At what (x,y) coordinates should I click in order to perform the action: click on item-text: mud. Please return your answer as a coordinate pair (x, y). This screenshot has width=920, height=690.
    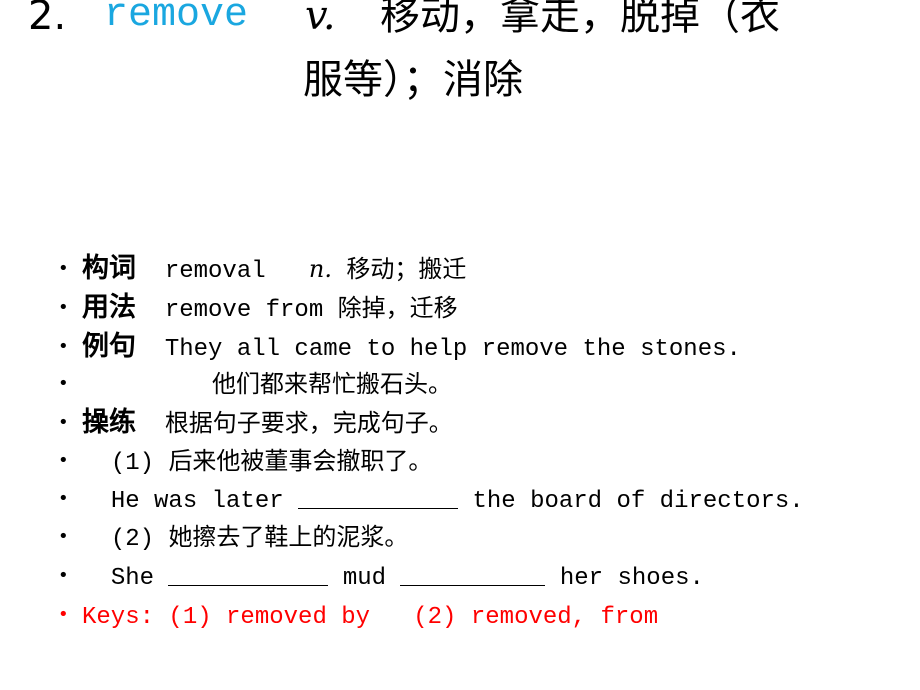
    Looking at the image, I should click on (364, 578).